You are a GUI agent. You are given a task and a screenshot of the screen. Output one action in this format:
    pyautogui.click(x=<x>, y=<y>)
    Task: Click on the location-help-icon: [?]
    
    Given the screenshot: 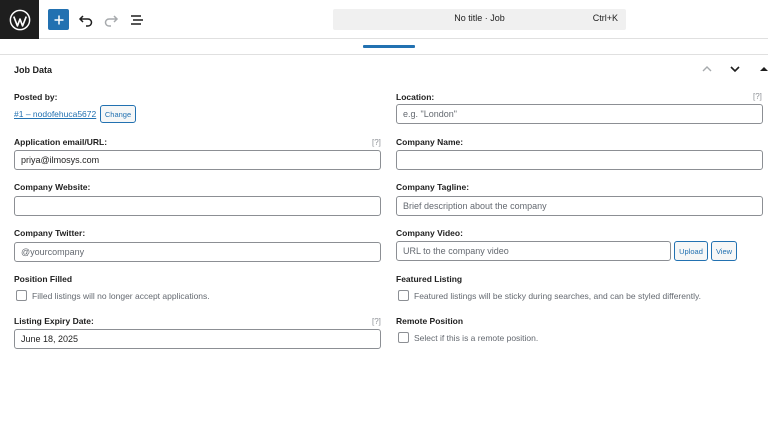 What is the action you would take?
    pyautogui.click(x=757, y=96)
    